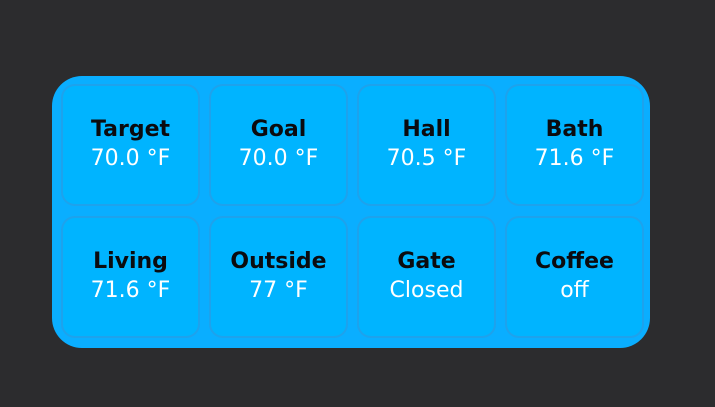 The height and width of the screenshot is (407, 715). What do you see at coordinates (426, 129) in the screenshot?
I see `tile-label: Hall` at bounding box center [426, 129].